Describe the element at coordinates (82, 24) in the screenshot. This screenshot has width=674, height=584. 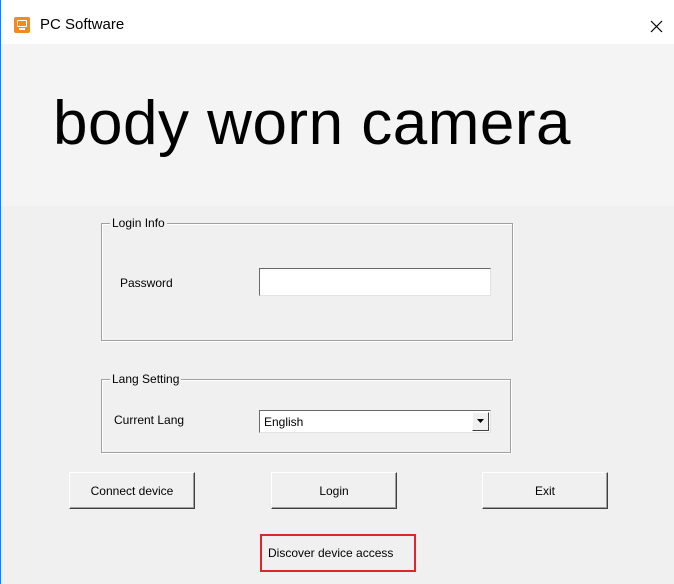
I see `window-title: PC Software` at that location.